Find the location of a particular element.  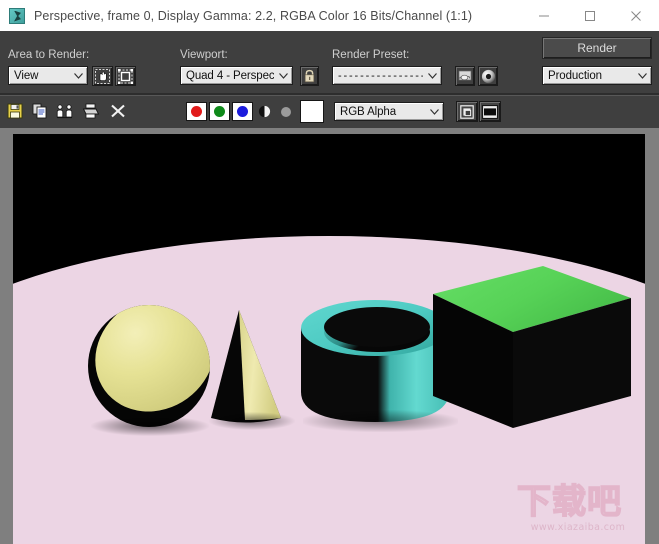

background-color-swatch is located at coordinates (312, 111).